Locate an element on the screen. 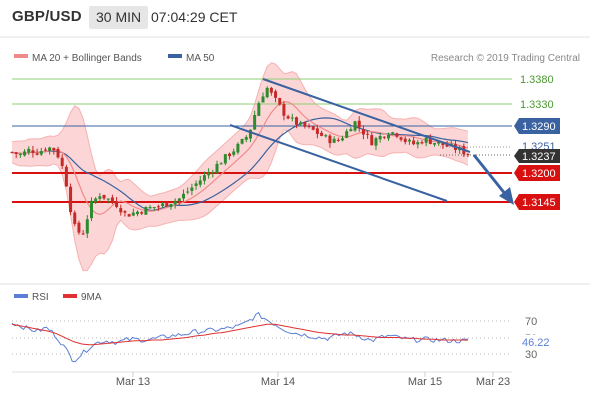  x-label-mar15: Mar 15 is located at coordinates (425, 382).